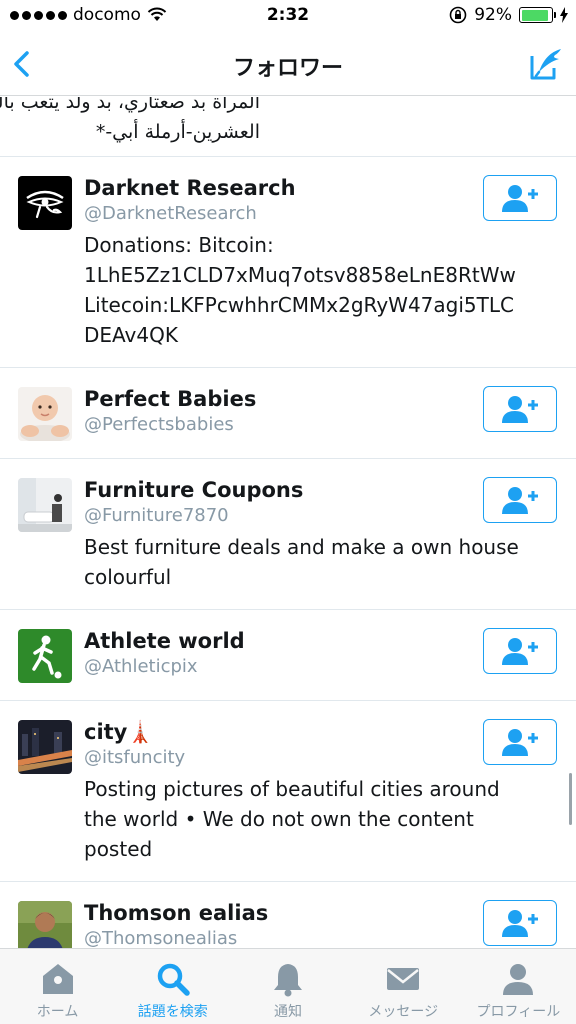 The width and height of the screenshot is (576, 1024). What do you see at coordinates (119, 732) in the screenshot?
I see `user-name: city🗼` at bounding box center [119, 732].